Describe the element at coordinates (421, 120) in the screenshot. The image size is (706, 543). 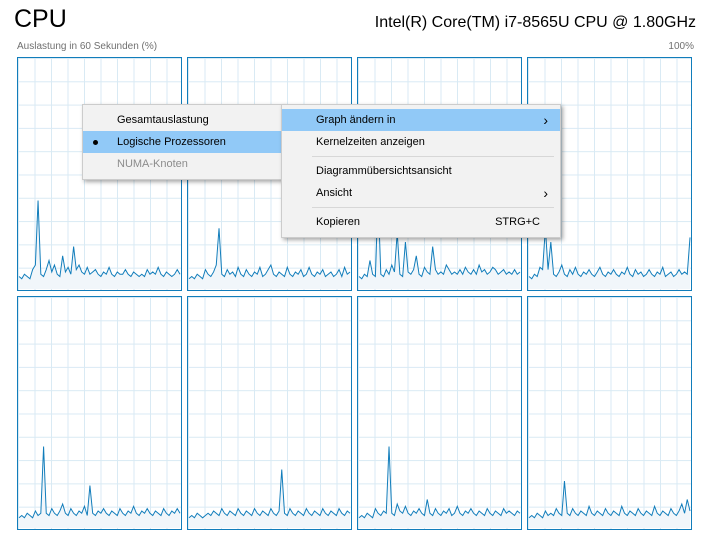
I see `menu-item-graph-andern-in: Graph ändern in ›` at that location.